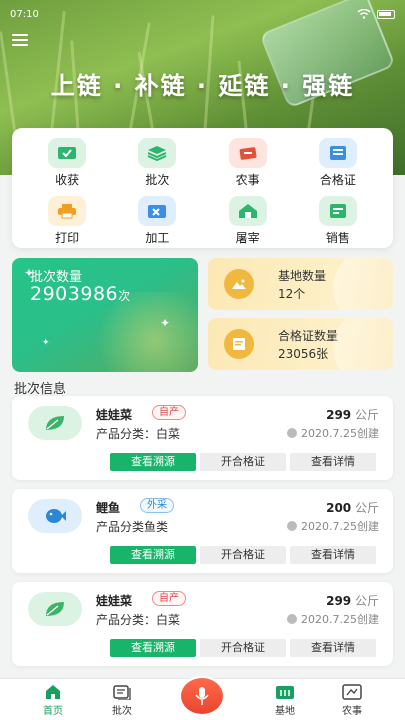 This screenshot has width=405, height=720. I want to click on slaughter-icon, so click(247, 211).